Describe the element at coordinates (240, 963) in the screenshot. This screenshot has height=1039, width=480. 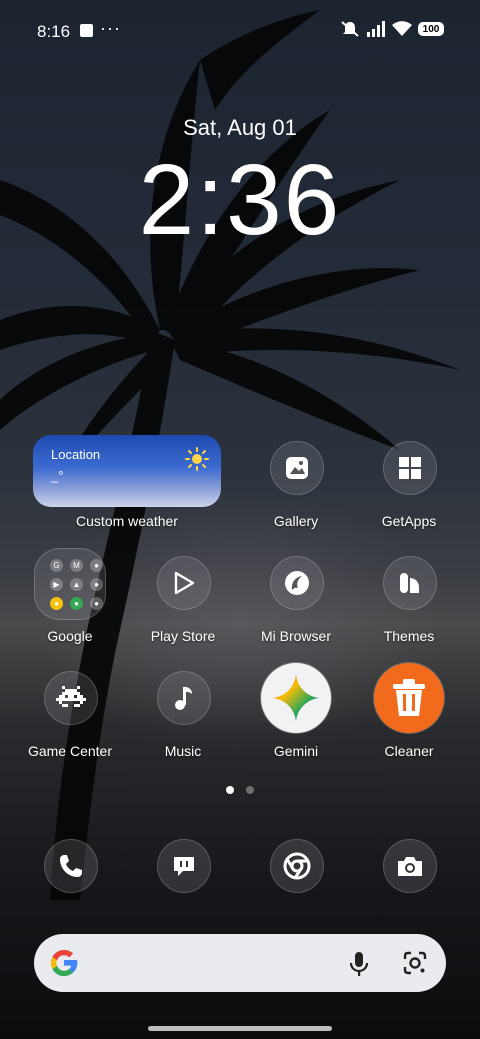
I see `google-search-bar` at that location.